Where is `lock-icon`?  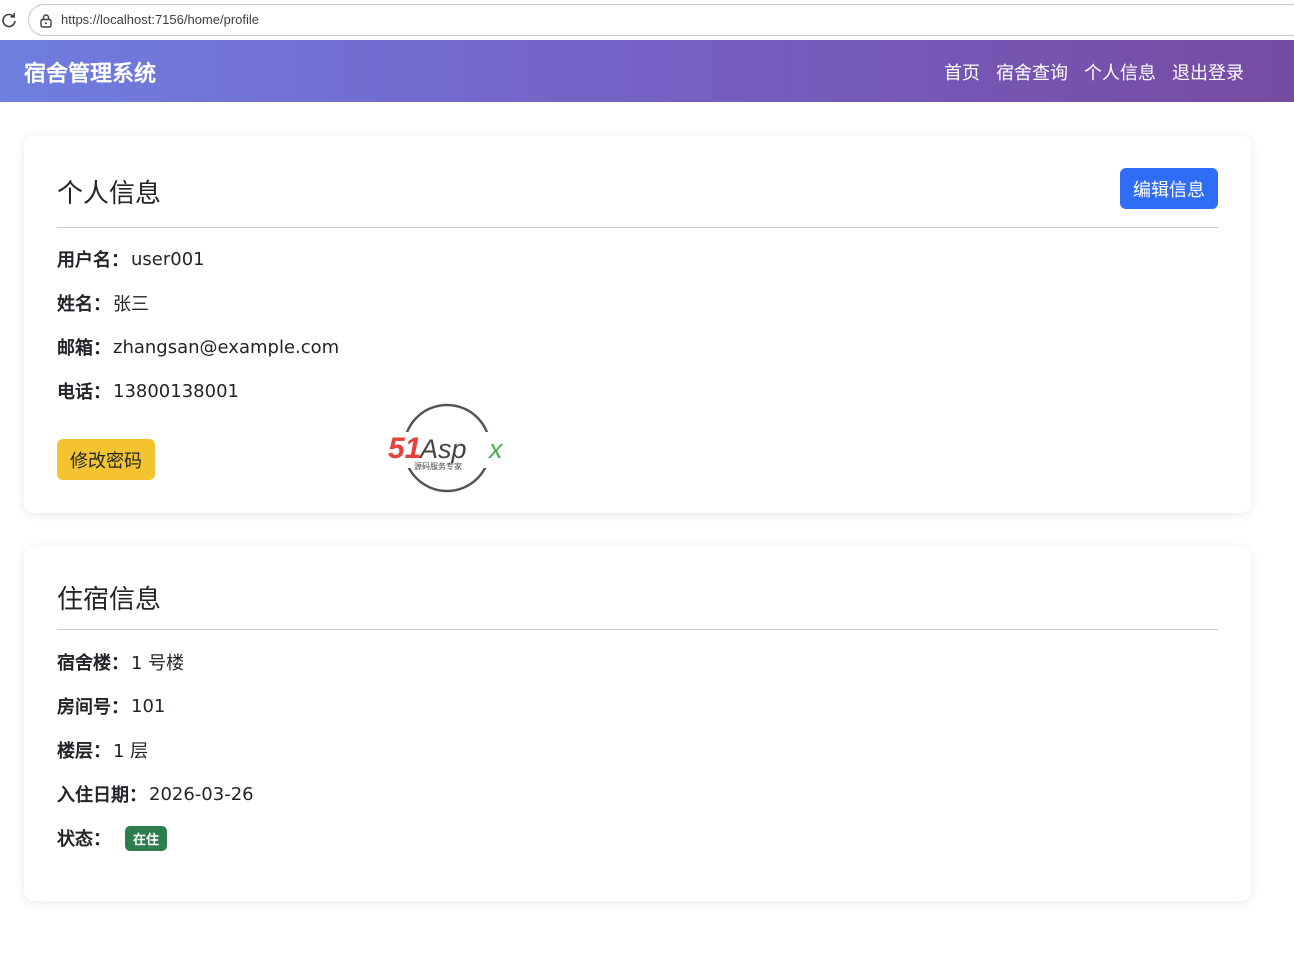 lock-icon is located at coordinates (46, 21).